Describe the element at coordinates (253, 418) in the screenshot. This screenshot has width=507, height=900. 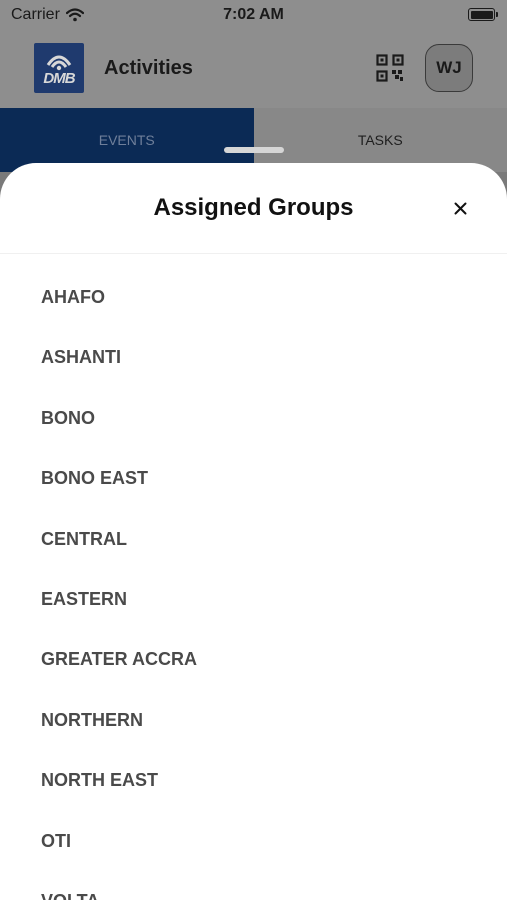
I see `list-item: BONO` at that location.